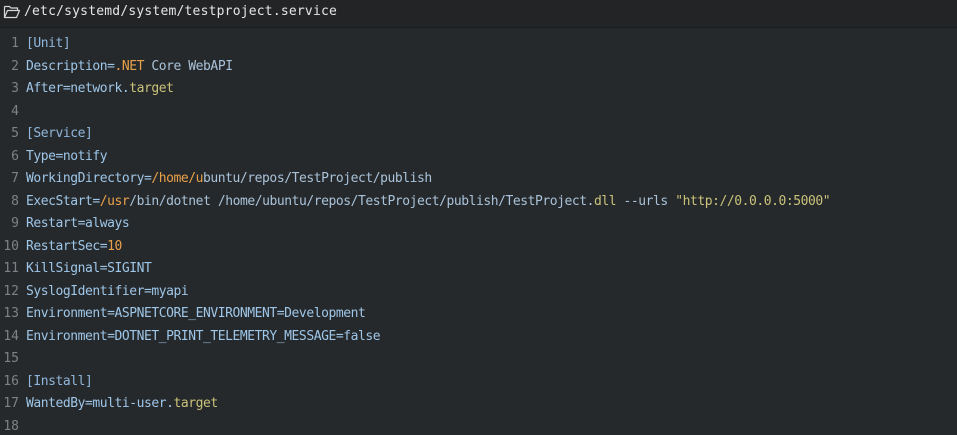 This screenshot has width=957, height=435. What do you see at coordinates (478, 44) in the screenshot?
I see `code-line: 1 [Unit]` at bounding box center [478, 44].